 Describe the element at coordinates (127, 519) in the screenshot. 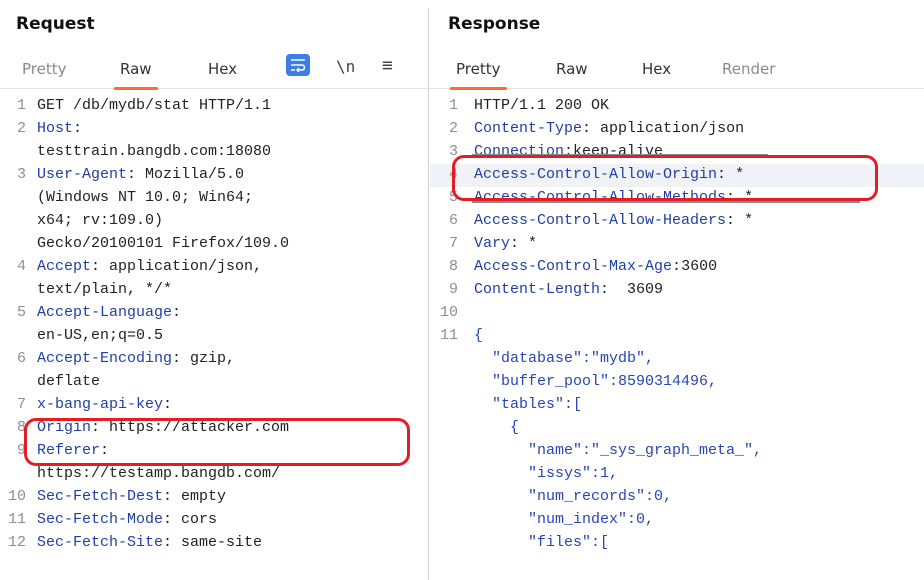

I see `line-text: Sec-Fetch-Mode: cors` at that location.